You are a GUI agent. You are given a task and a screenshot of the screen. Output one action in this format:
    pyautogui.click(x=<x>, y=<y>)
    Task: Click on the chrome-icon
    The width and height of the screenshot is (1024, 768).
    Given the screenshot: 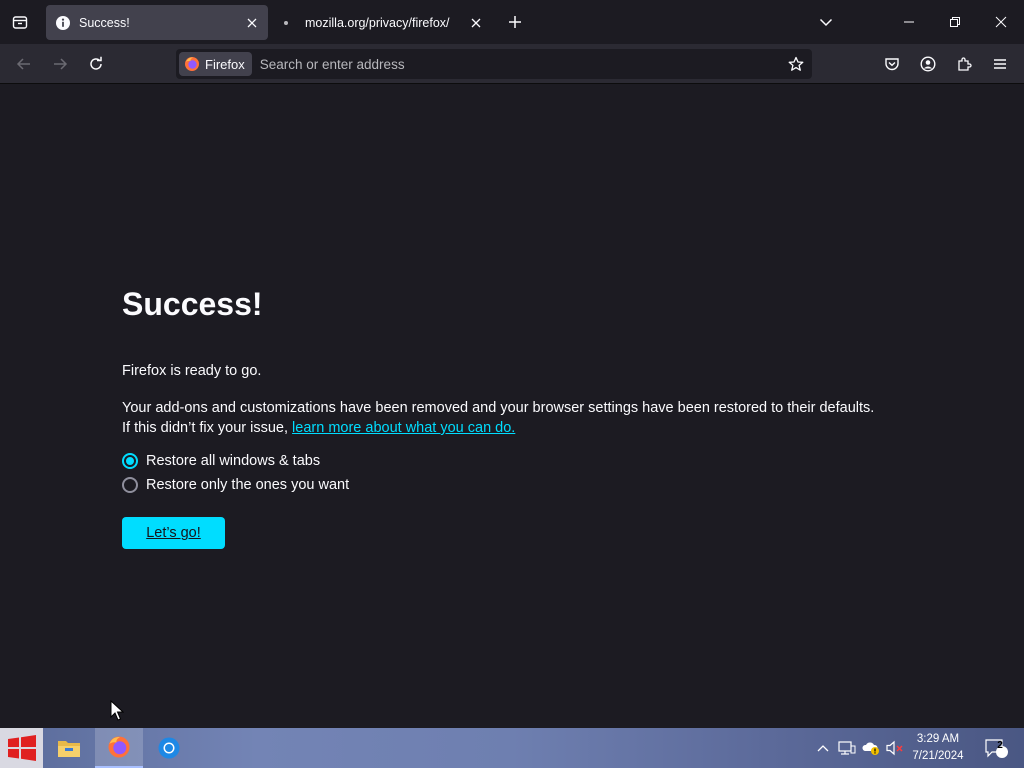 What is the action you would take?
    pyautogui.click(x=169, y=748)
    